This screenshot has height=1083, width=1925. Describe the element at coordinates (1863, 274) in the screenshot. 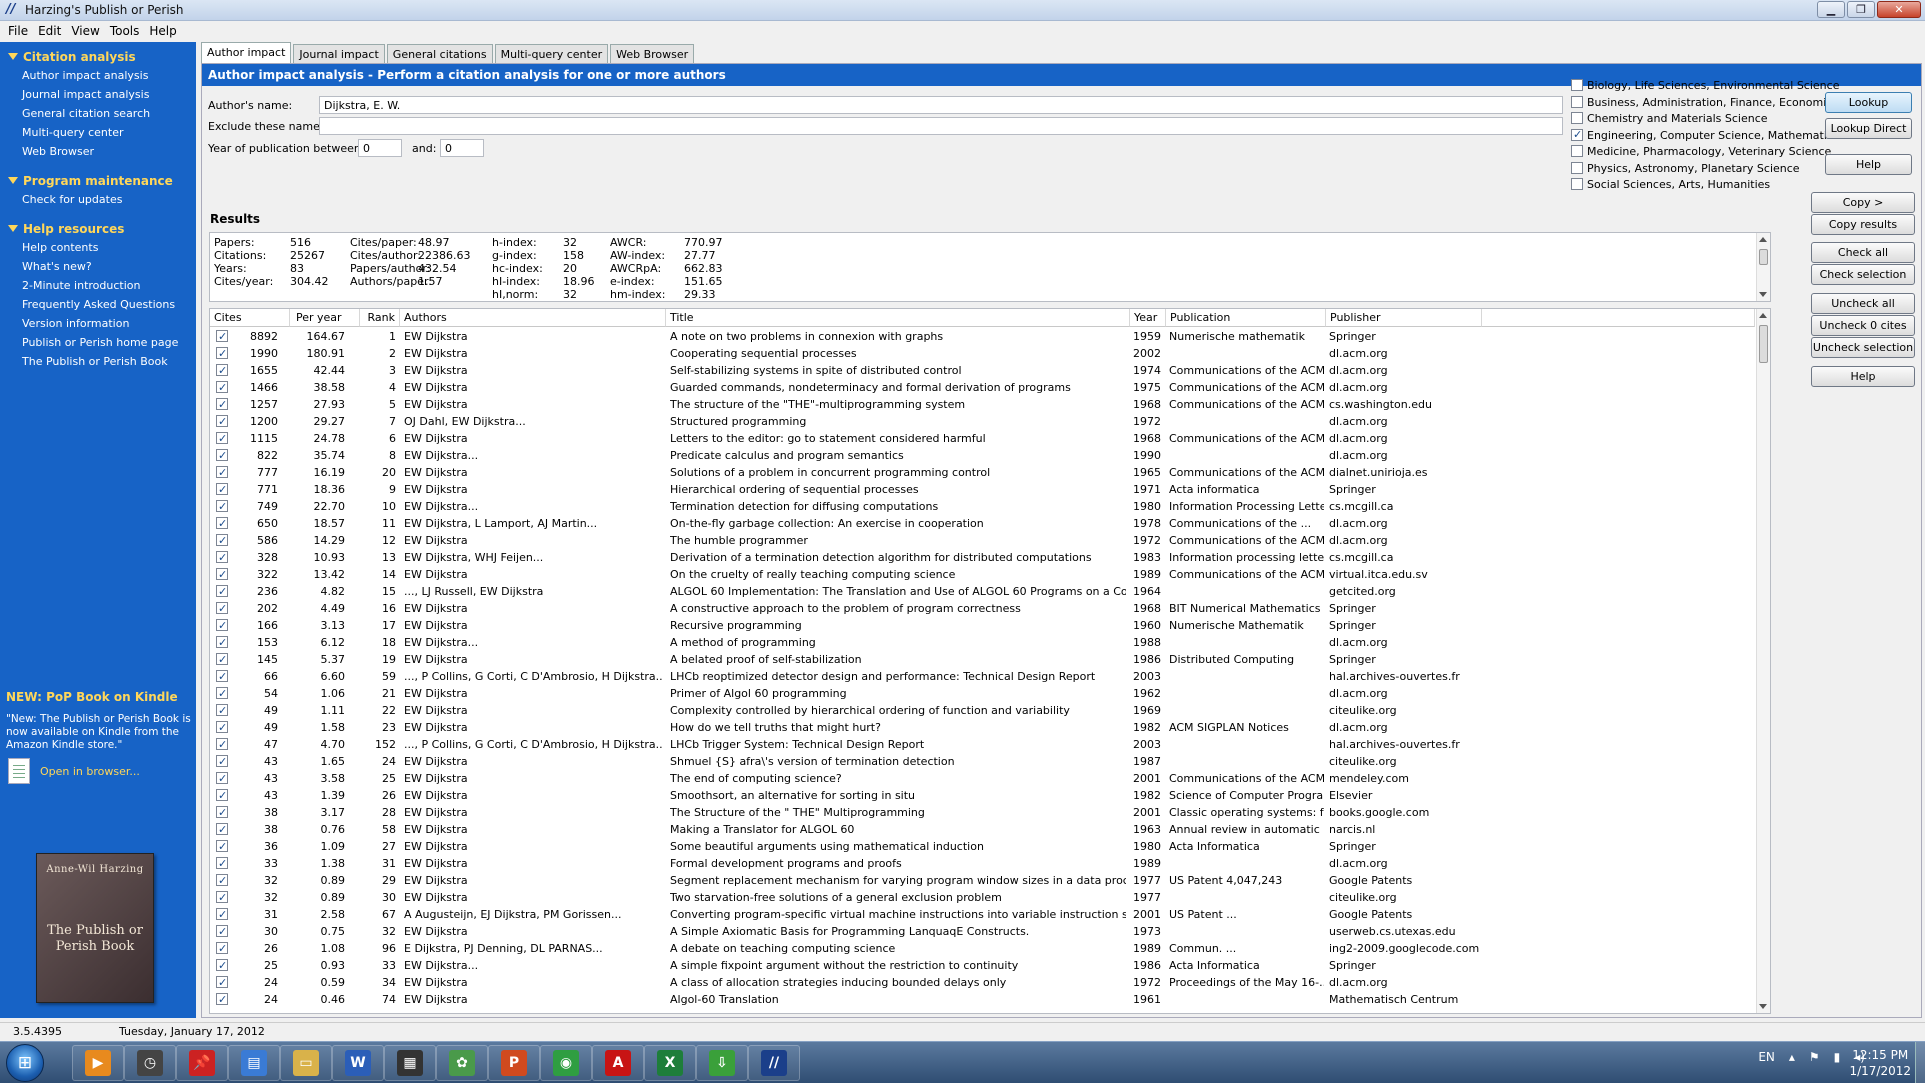

I see `check-selection-button: Check selection` at that location.